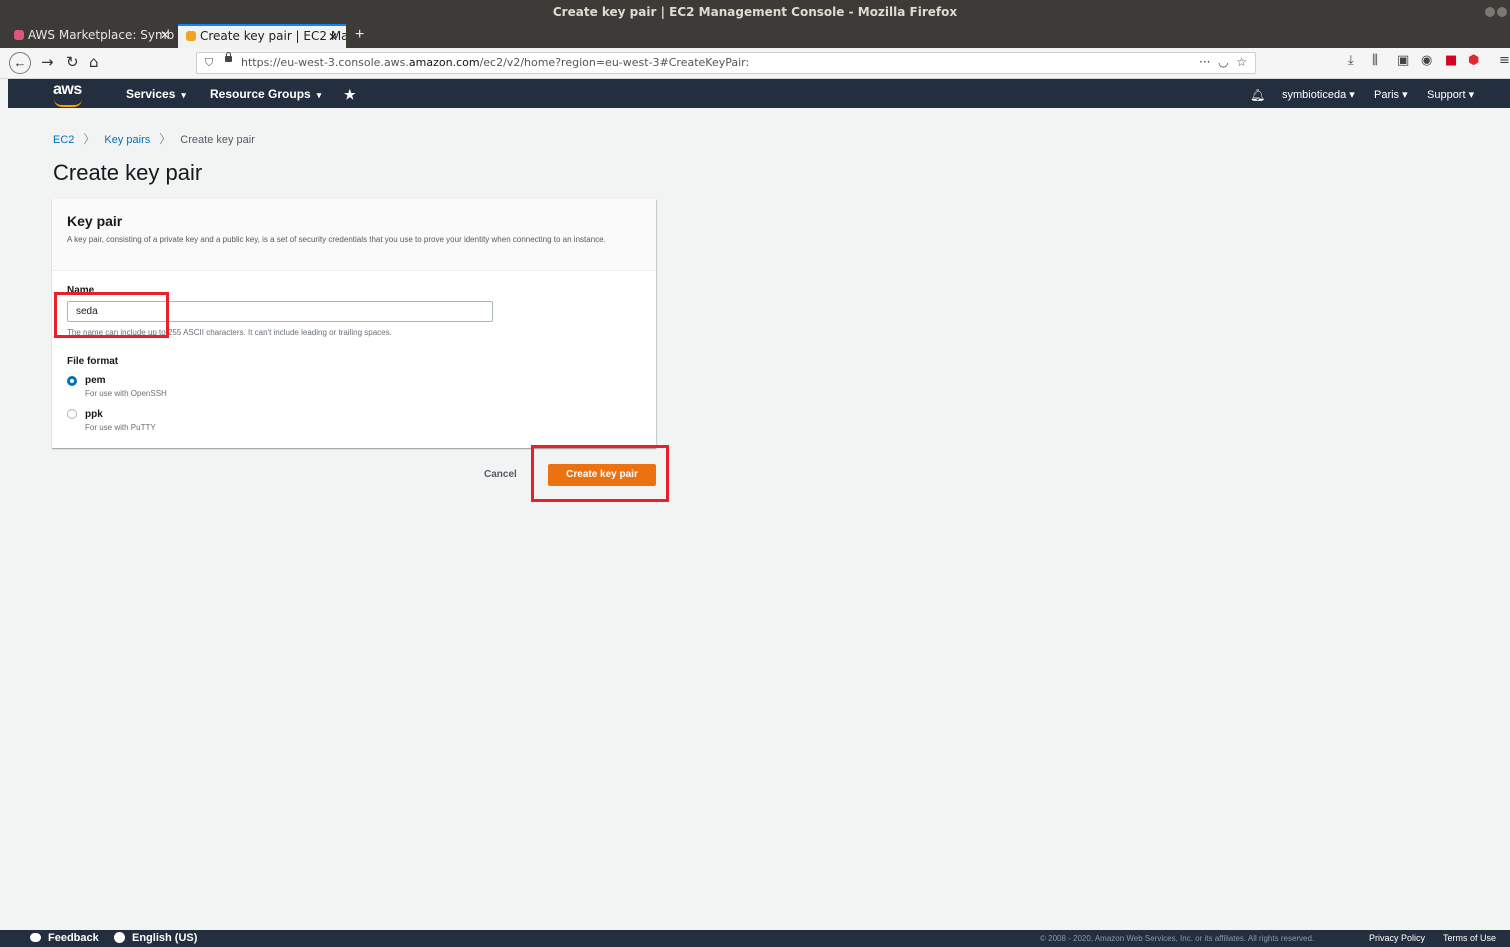  What do you see at coordinates (68, 103) in the screenshot?
I see `aws-smile-icon` at bounding box center [68, 103].